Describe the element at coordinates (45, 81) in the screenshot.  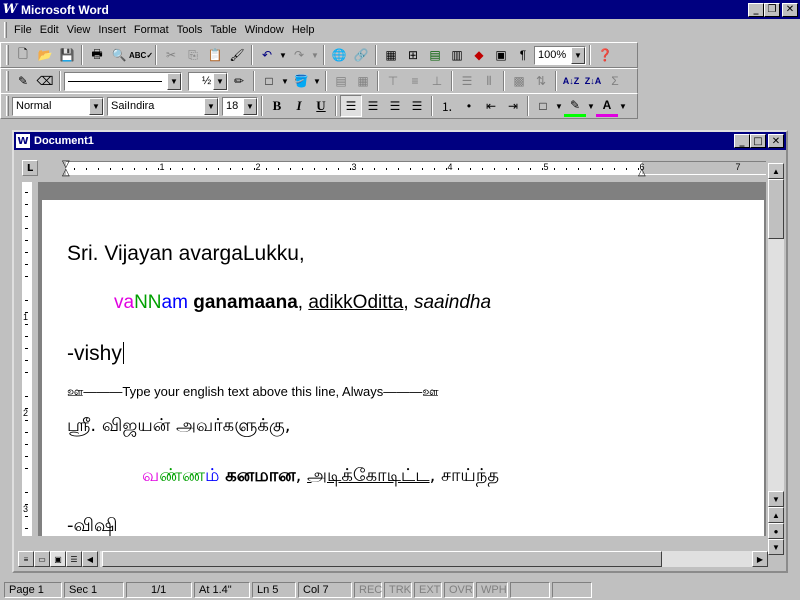
I see `eraser-icon: ⌫` at that location.